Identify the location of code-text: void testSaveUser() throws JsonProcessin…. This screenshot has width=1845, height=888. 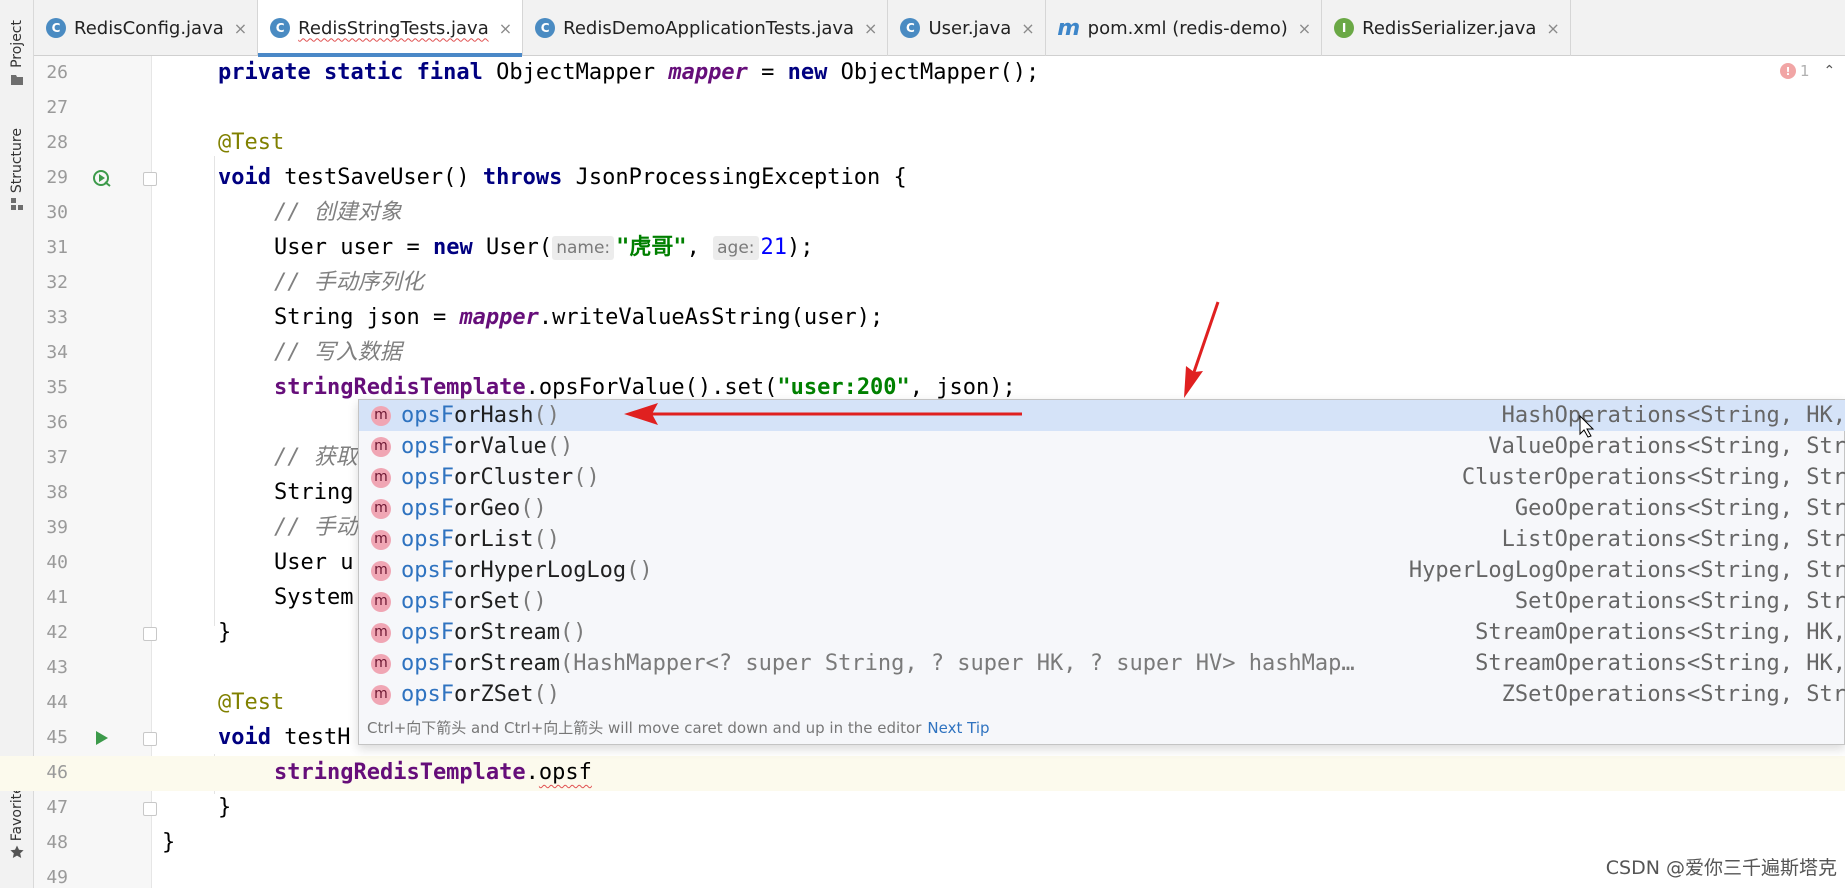
(562, 177).